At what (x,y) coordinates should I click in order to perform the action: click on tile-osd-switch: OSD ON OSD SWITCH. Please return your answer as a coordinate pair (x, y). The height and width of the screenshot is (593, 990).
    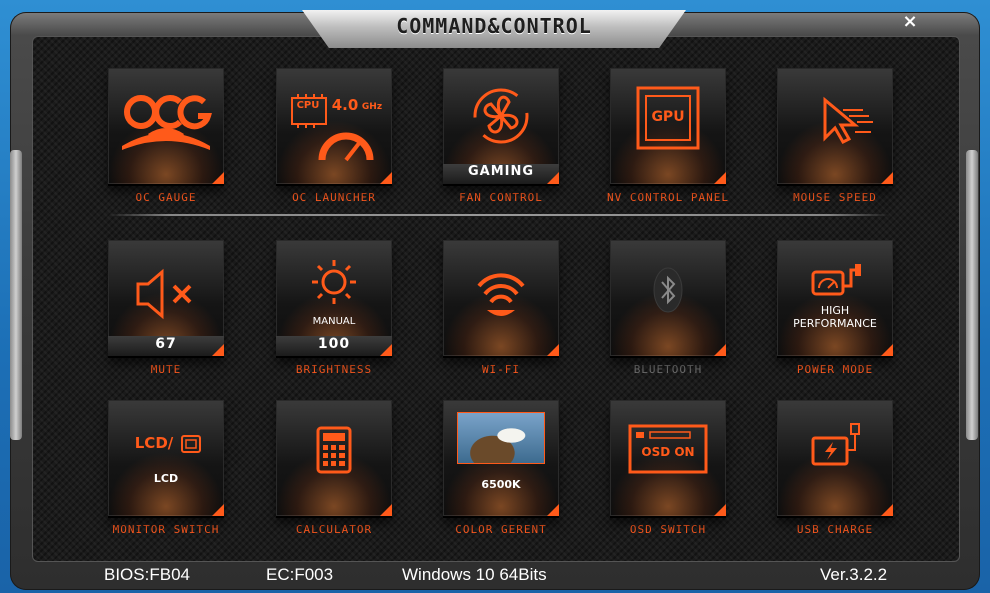
    Looking at the image, I should click on (668, 468).